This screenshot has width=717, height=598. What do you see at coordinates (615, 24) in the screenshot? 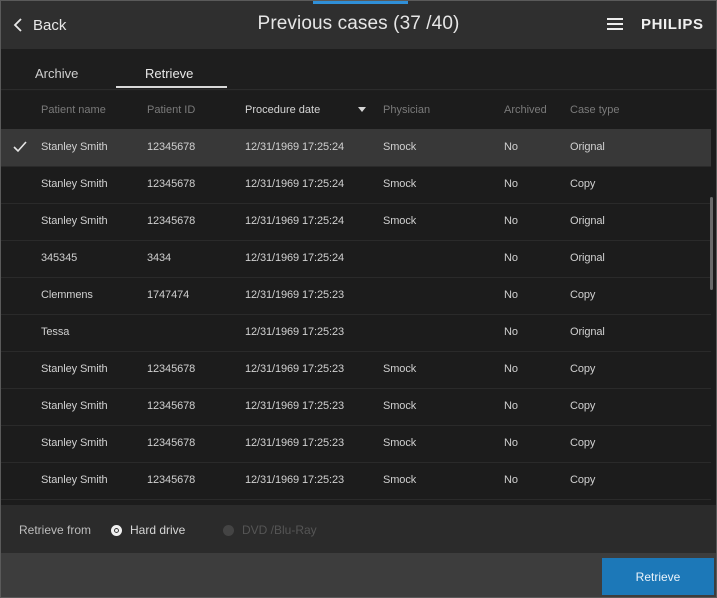
I see `hamburger-menu-icon` at bounding box center [615, 24].